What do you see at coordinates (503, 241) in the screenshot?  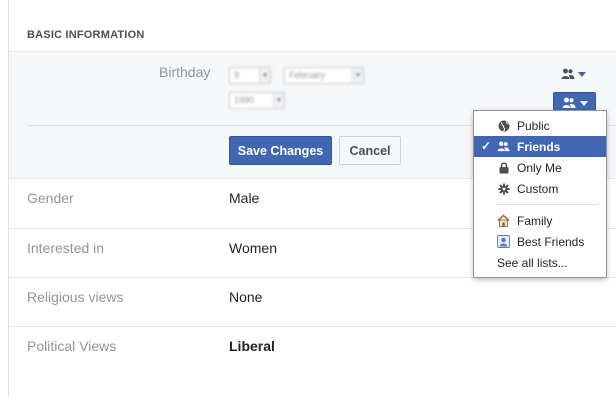 I see `person-card-icon` at bounding box center [503, 241].